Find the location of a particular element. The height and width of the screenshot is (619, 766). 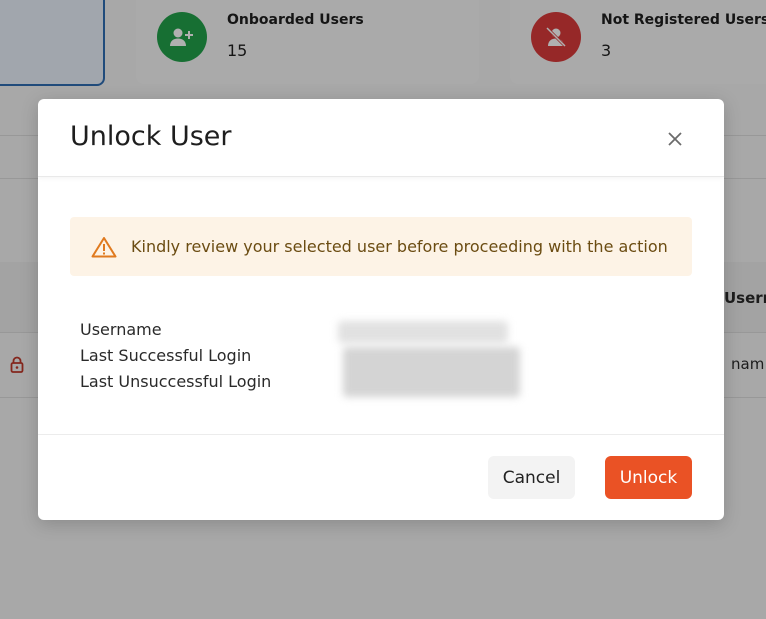

login-values-redacted is located at coordinates (431, 372).